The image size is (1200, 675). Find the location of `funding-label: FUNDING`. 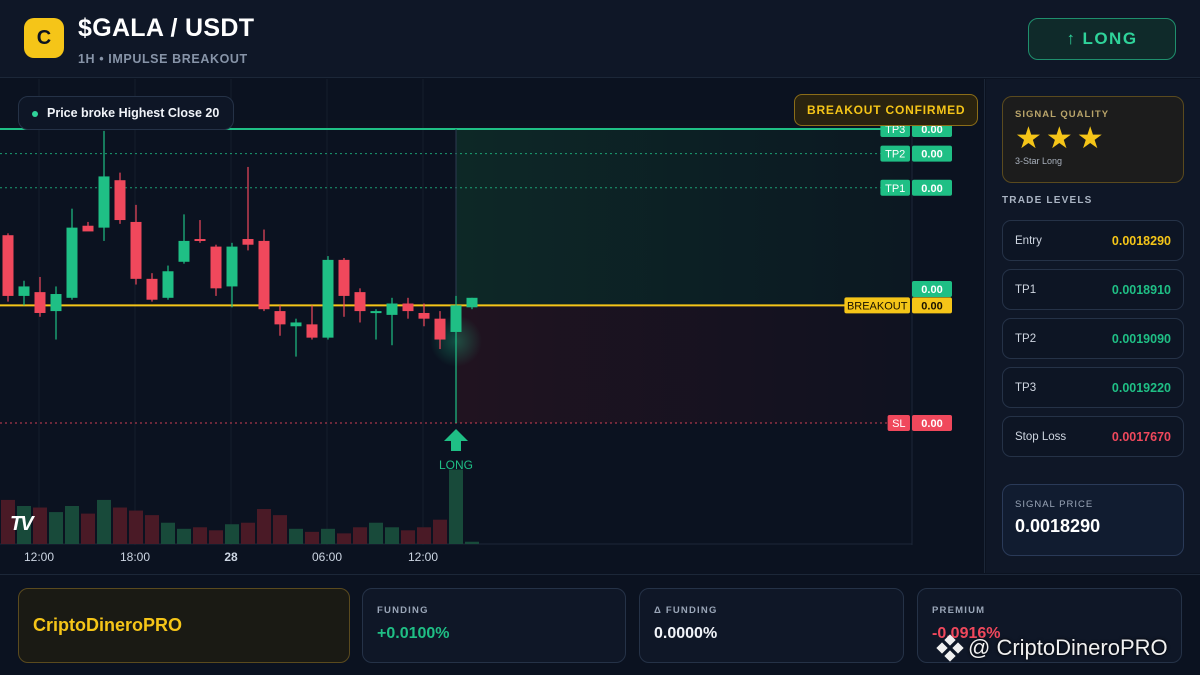

funding-label: FUNDING is located at coordinates (403, 610).